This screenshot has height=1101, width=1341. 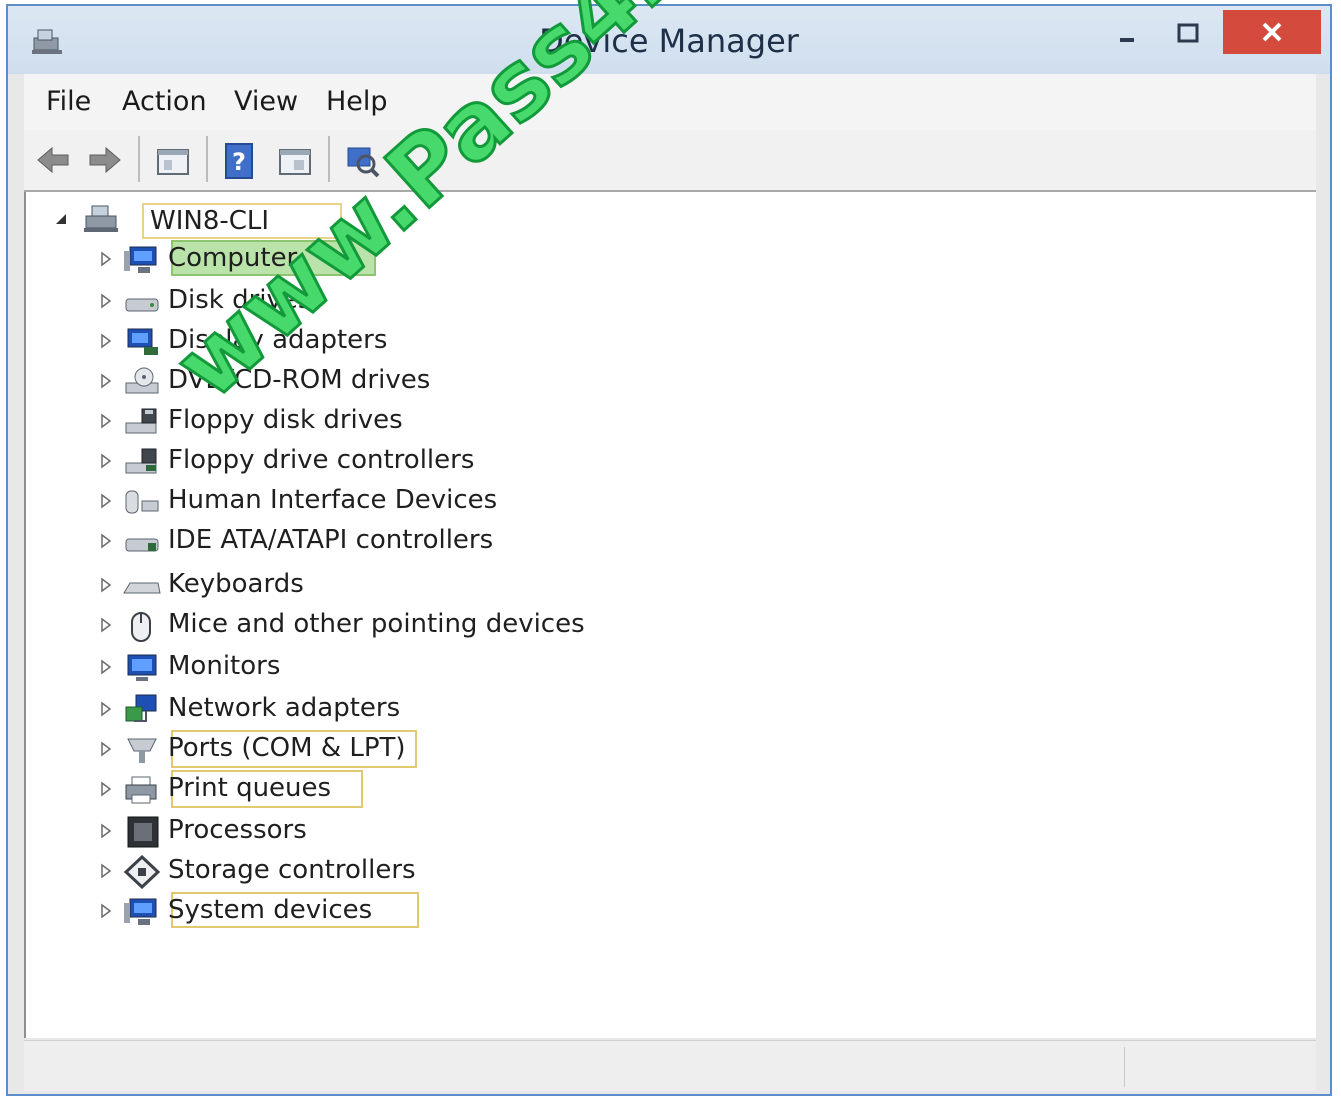 What do you see at coordinates (278, 340) in the screenshot?
I see `tree-node-label: Display adapters` at bounding box center [278, 340].